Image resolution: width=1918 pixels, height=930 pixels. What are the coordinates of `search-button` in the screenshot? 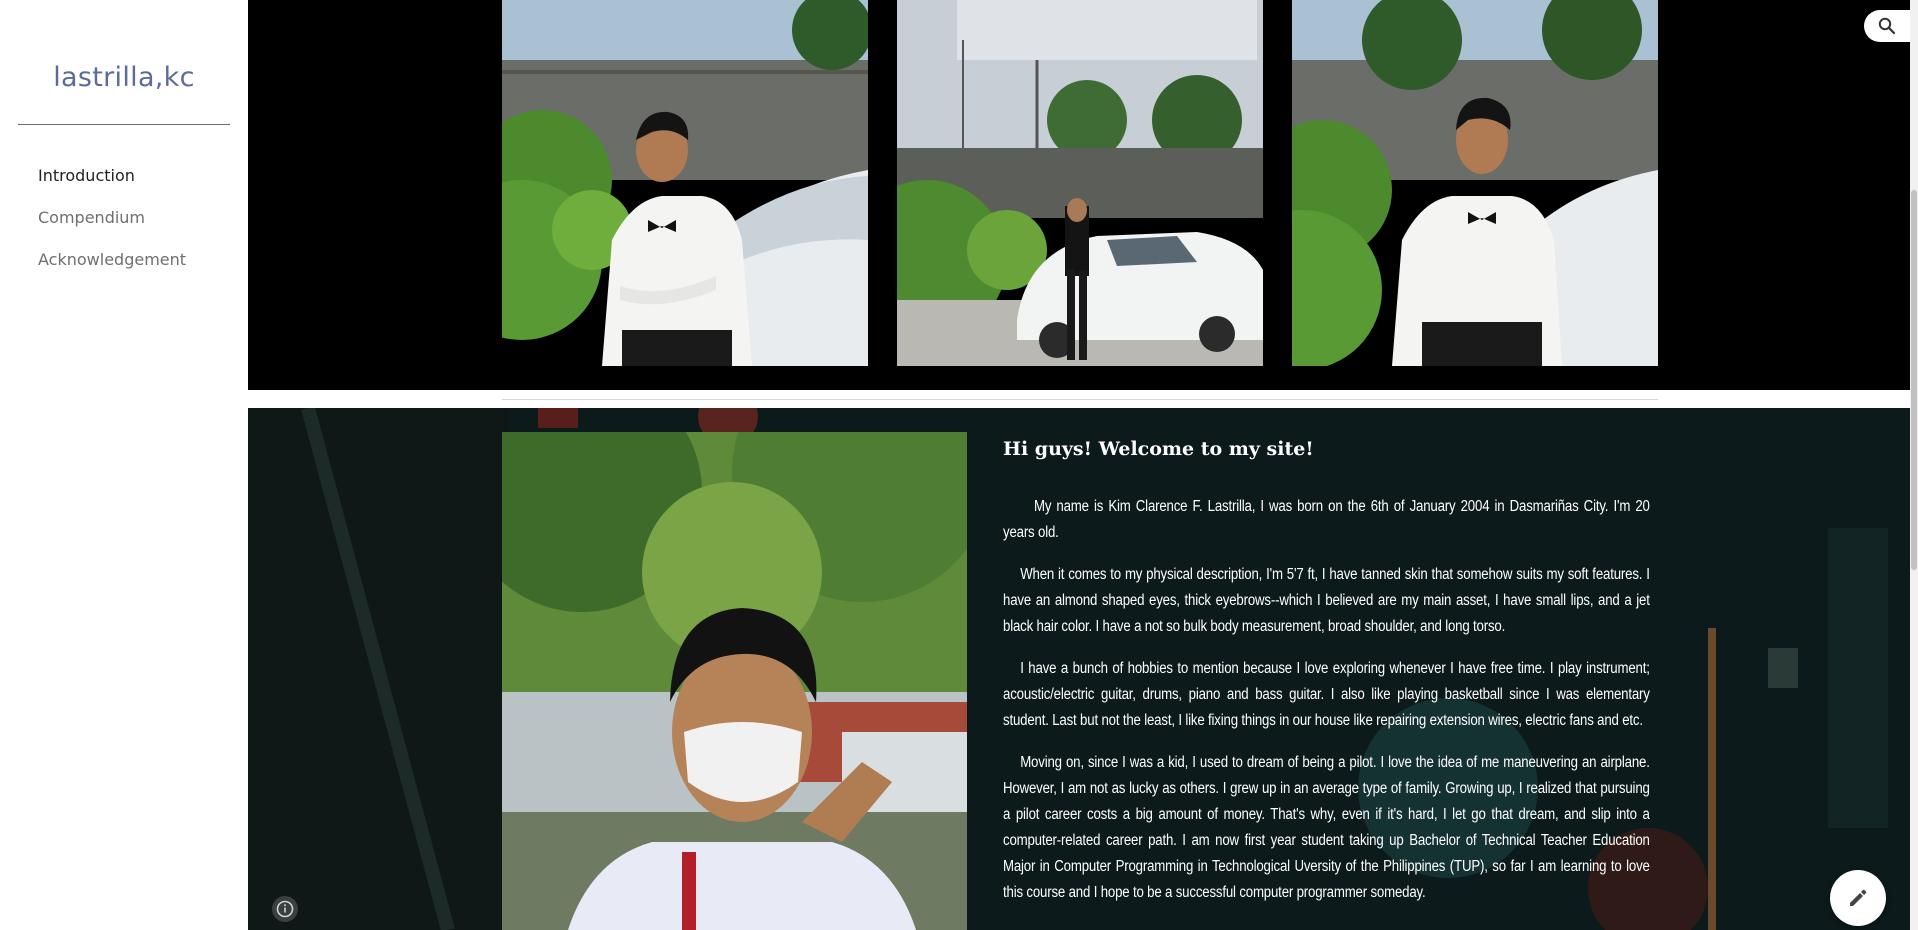 It's located at (1887, 26).